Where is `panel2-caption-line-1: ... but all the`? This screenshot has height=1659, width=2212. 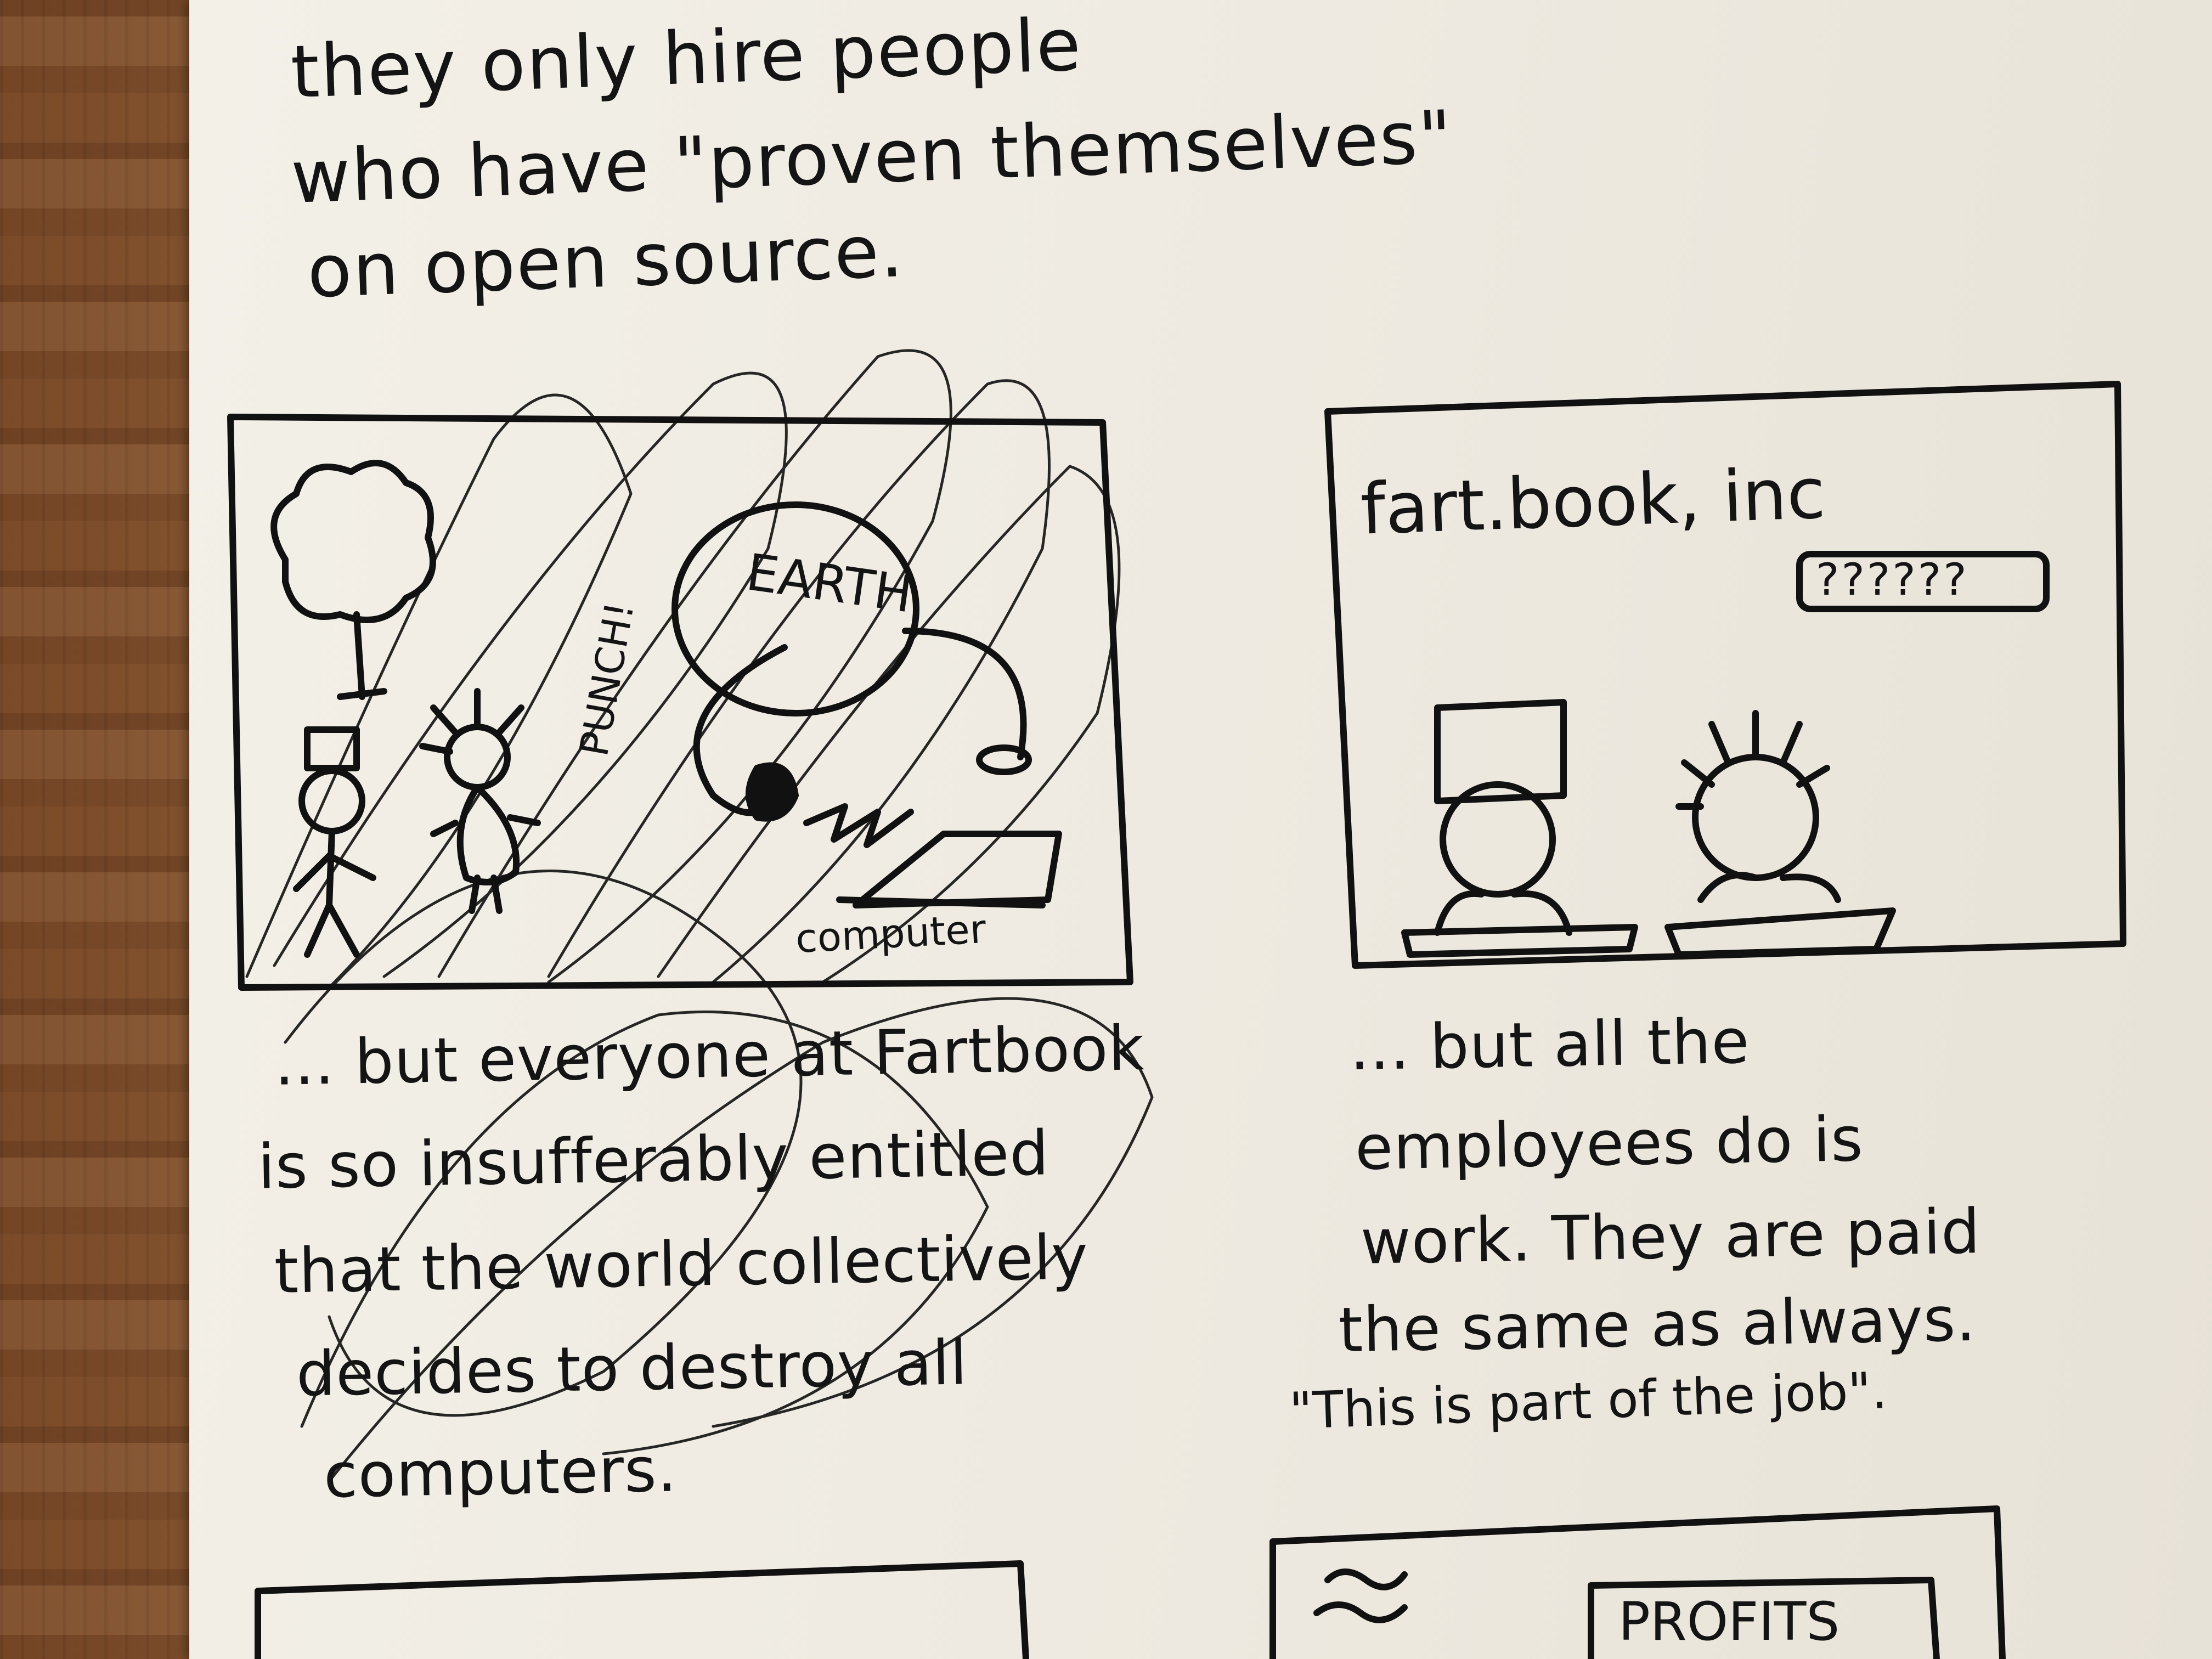 panel2-caption-line-1: ... but all the is located at coordinates (1549, 1046).